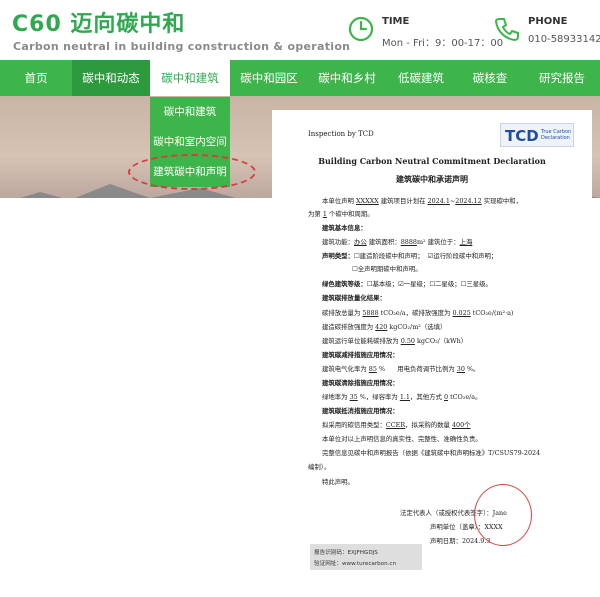 The image size is (600, 597). Describe the element at coordinates (192, 172) in the screenshot. I see `highlight-ellipse` at that location.